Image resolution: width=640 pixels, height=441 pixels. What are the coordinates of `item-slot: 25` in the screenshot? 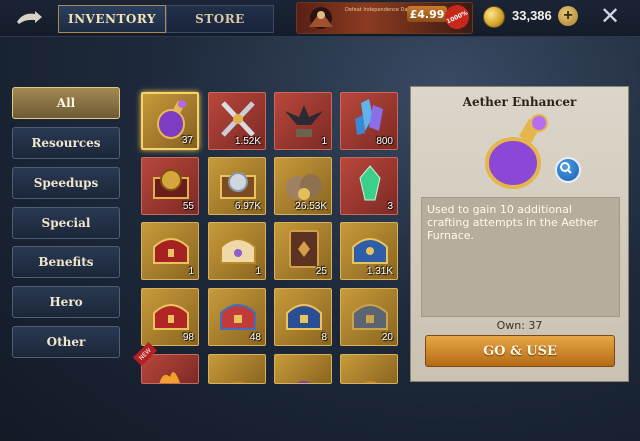 It's located at (303, 251).